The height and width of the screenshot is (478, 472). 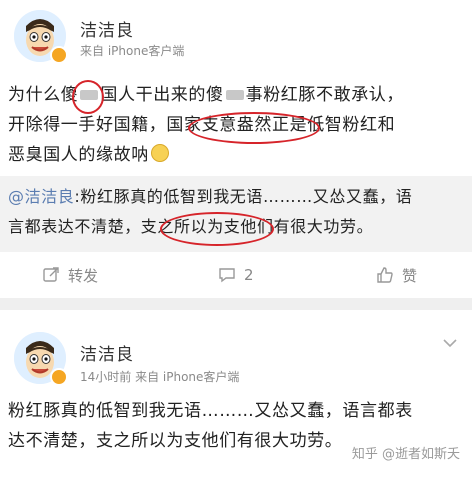 I want to click on body-line: 达不清楚，支之所以为支他们有很大功劳。, so click(x=175, y=441).